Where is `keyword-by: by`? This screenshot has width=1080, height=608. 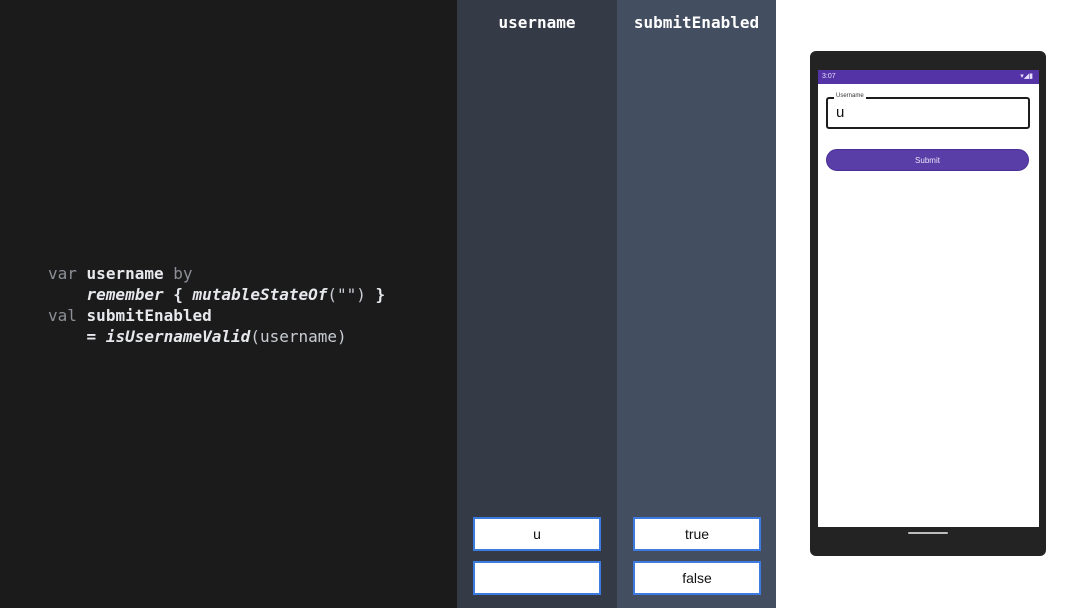
keyword-by: by is located at coordinates (183, 273).